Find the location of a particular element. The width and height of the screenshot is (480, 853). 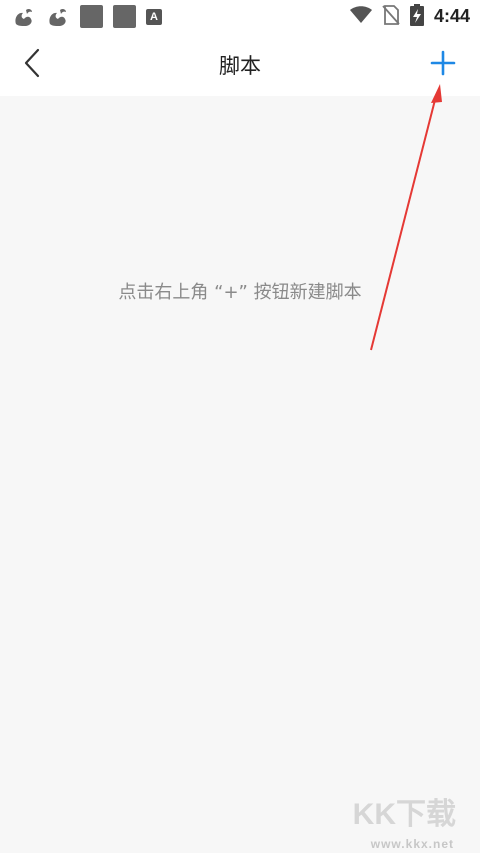

a-letter-icon: A is located at coordinates (154, 16).